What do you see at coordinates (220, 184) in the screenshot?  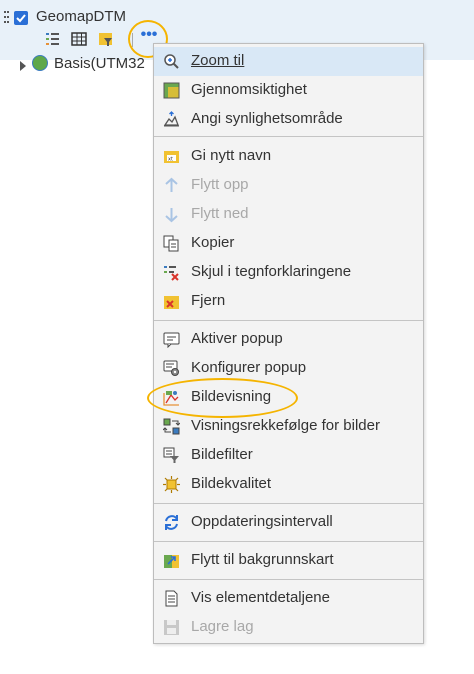 I see `menu-item-label: Flytt opp` at bounding box center [220, 184].